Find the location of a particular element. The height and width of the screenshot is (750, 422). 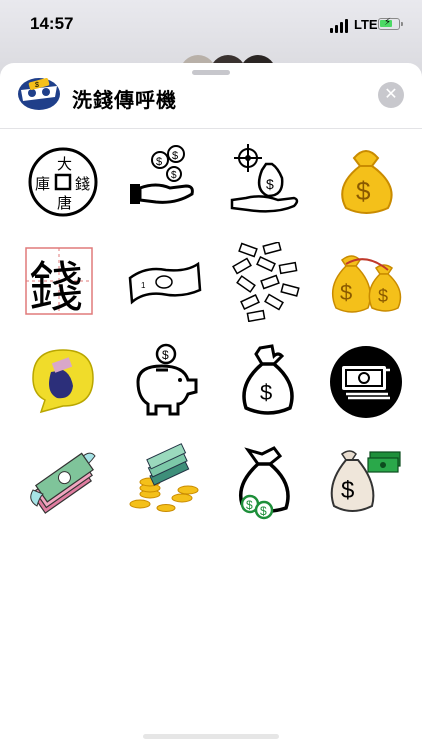

flying-cash-icon is located at coordinates (63, 482).